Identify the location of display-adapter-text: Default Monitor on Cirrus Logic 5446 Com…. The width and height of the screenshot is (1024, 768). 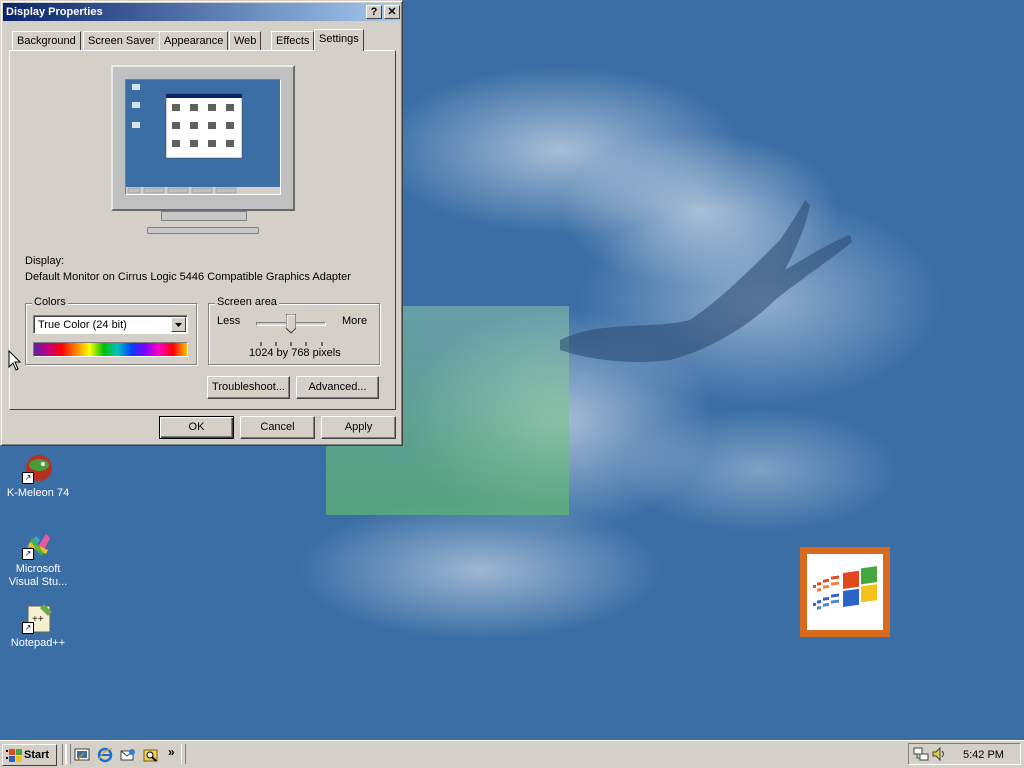
(188, 277).